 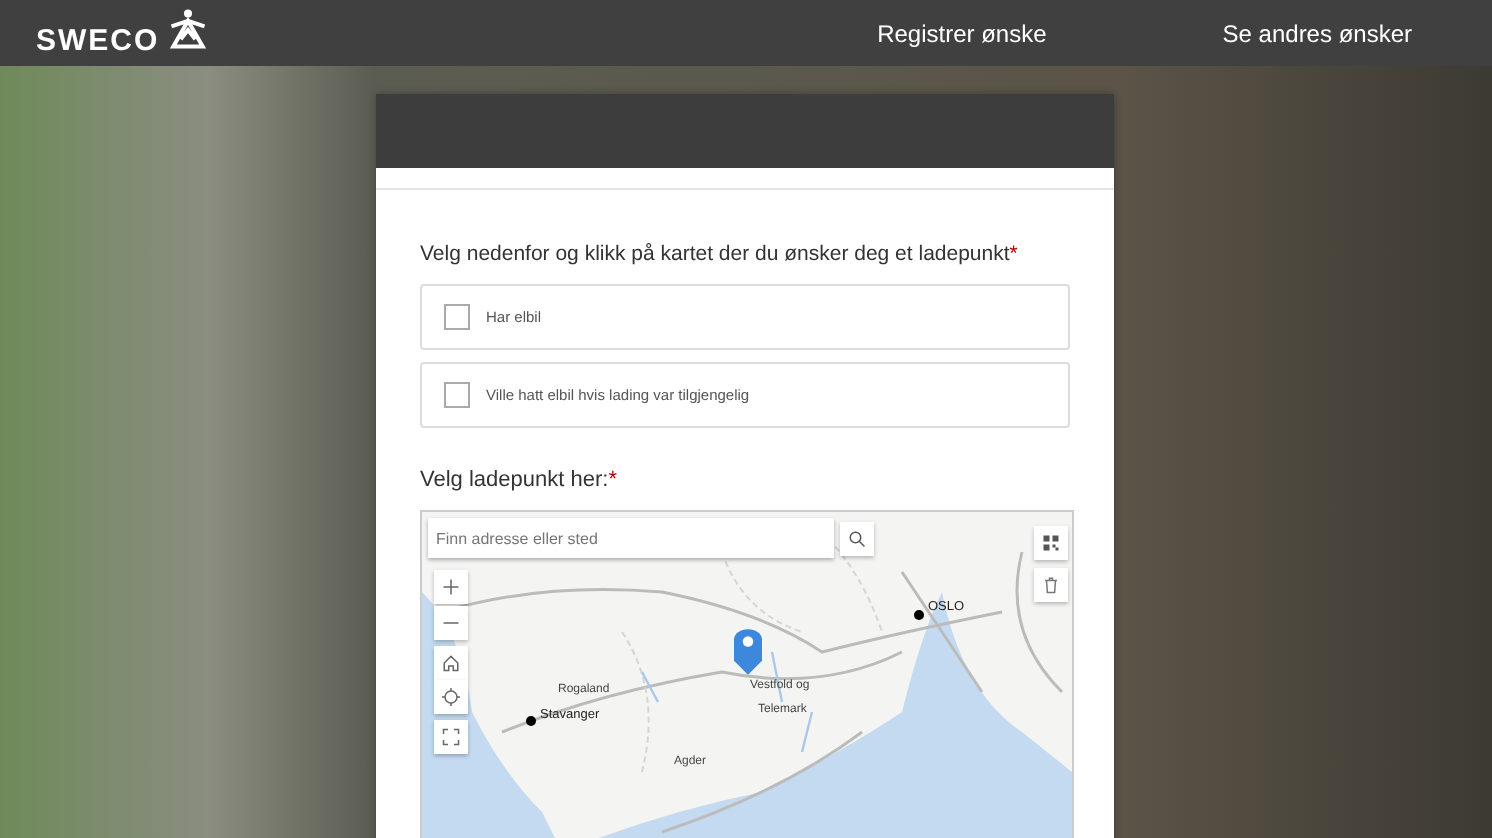 What do you see at coordinates (962, 33) in the screenshot?
I see `nav-link: Registrer ønske` at bounding box center [962, 33].